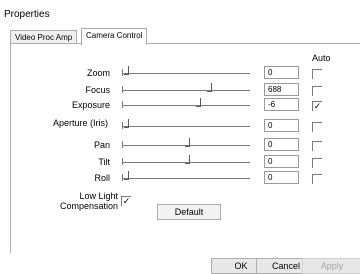 Image resolution: width=360 pixels, height=274 pixels. What do you see at coordinates (88, 201) in the screenshot?
I see `low-light-label: Low Light Compensation` at bounding box center [88, 201].